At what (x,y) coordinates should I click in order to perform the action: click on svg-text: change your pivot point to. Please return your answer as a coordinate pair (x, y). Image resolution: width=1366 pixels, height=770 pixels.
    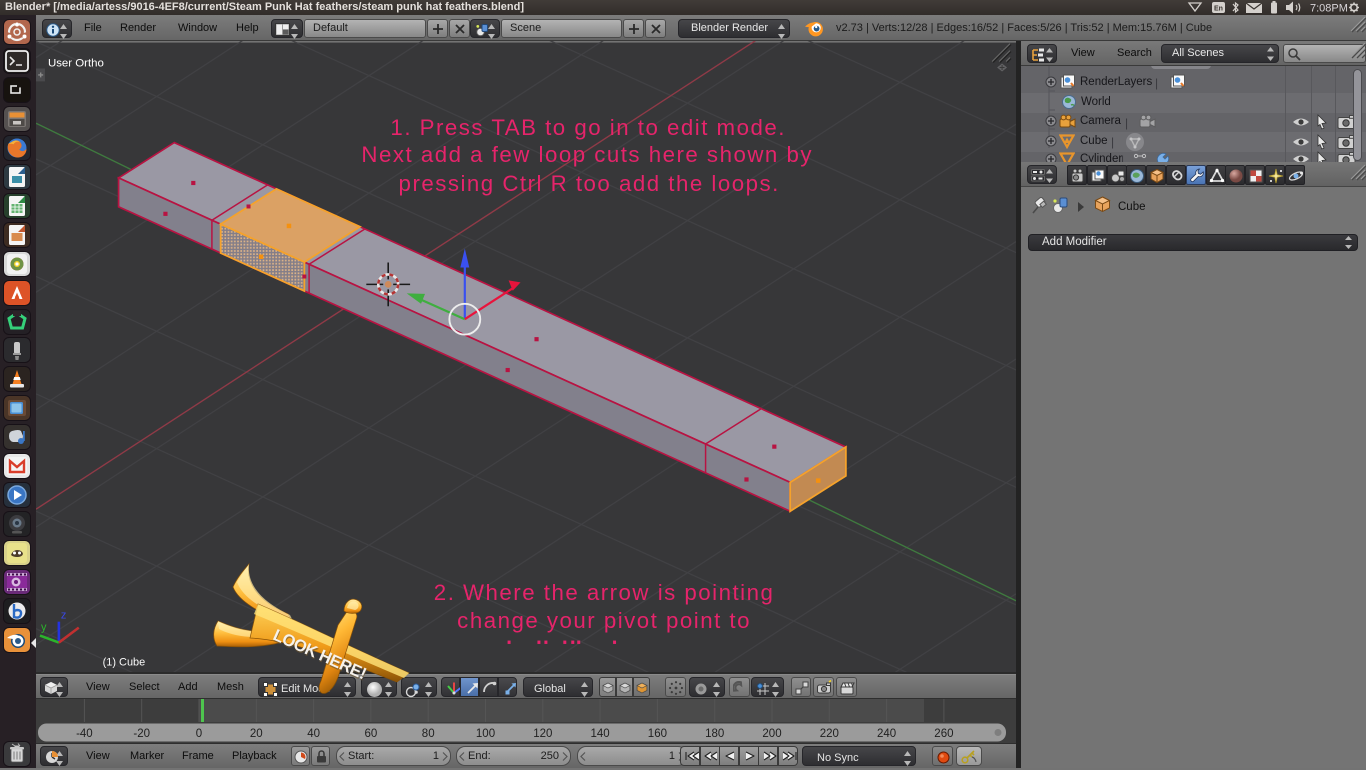
    Looking at the image, I should click on (604, 620).